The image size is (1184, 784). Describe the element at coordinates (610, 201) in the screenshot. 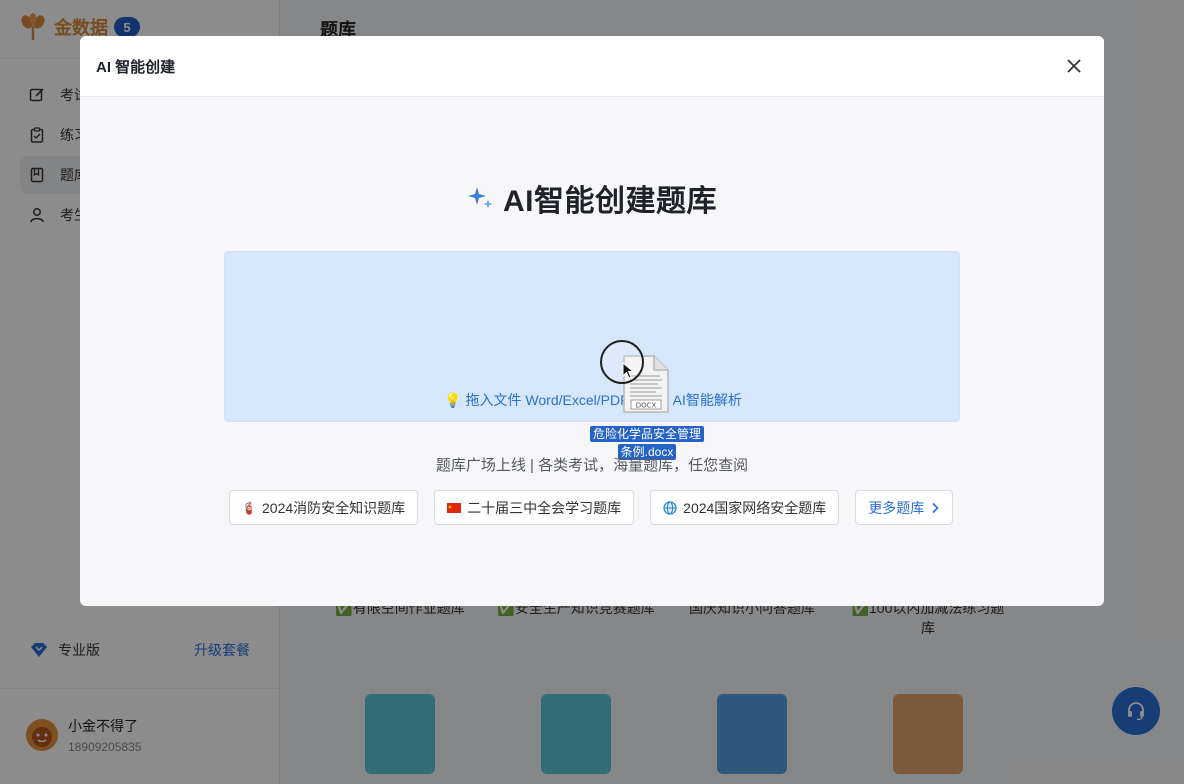

I see `hero-title: AI智能创建题库` at that location.